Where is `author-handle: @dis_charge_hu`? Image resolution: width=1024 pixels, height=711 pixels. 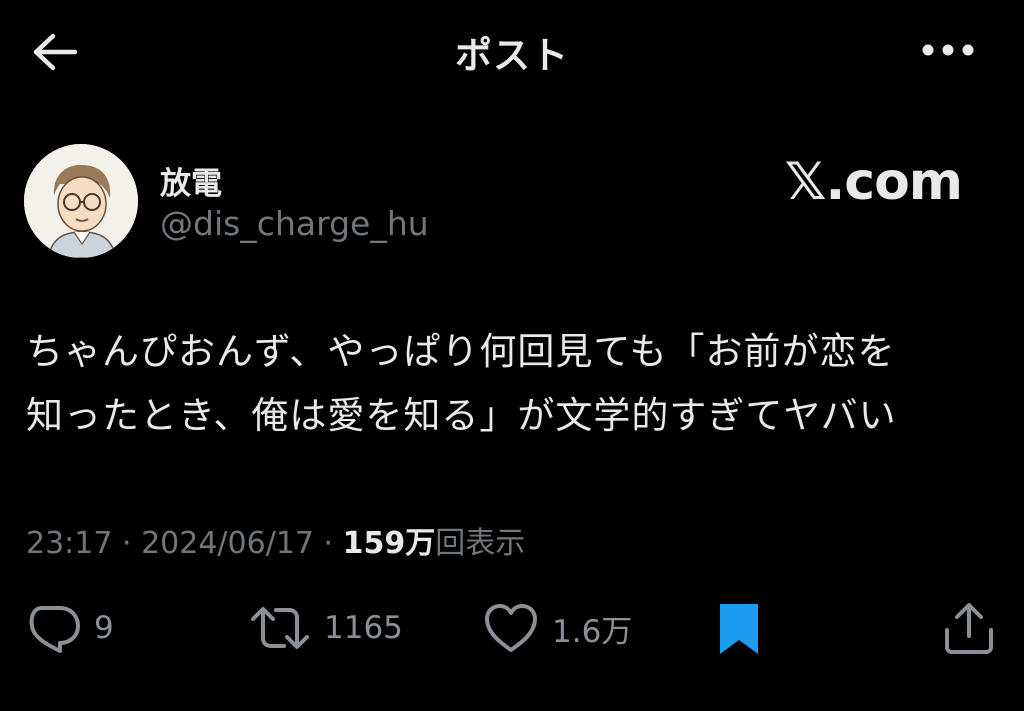 author-handle: @dis_charge_hu is located at coordinates (294, 223).